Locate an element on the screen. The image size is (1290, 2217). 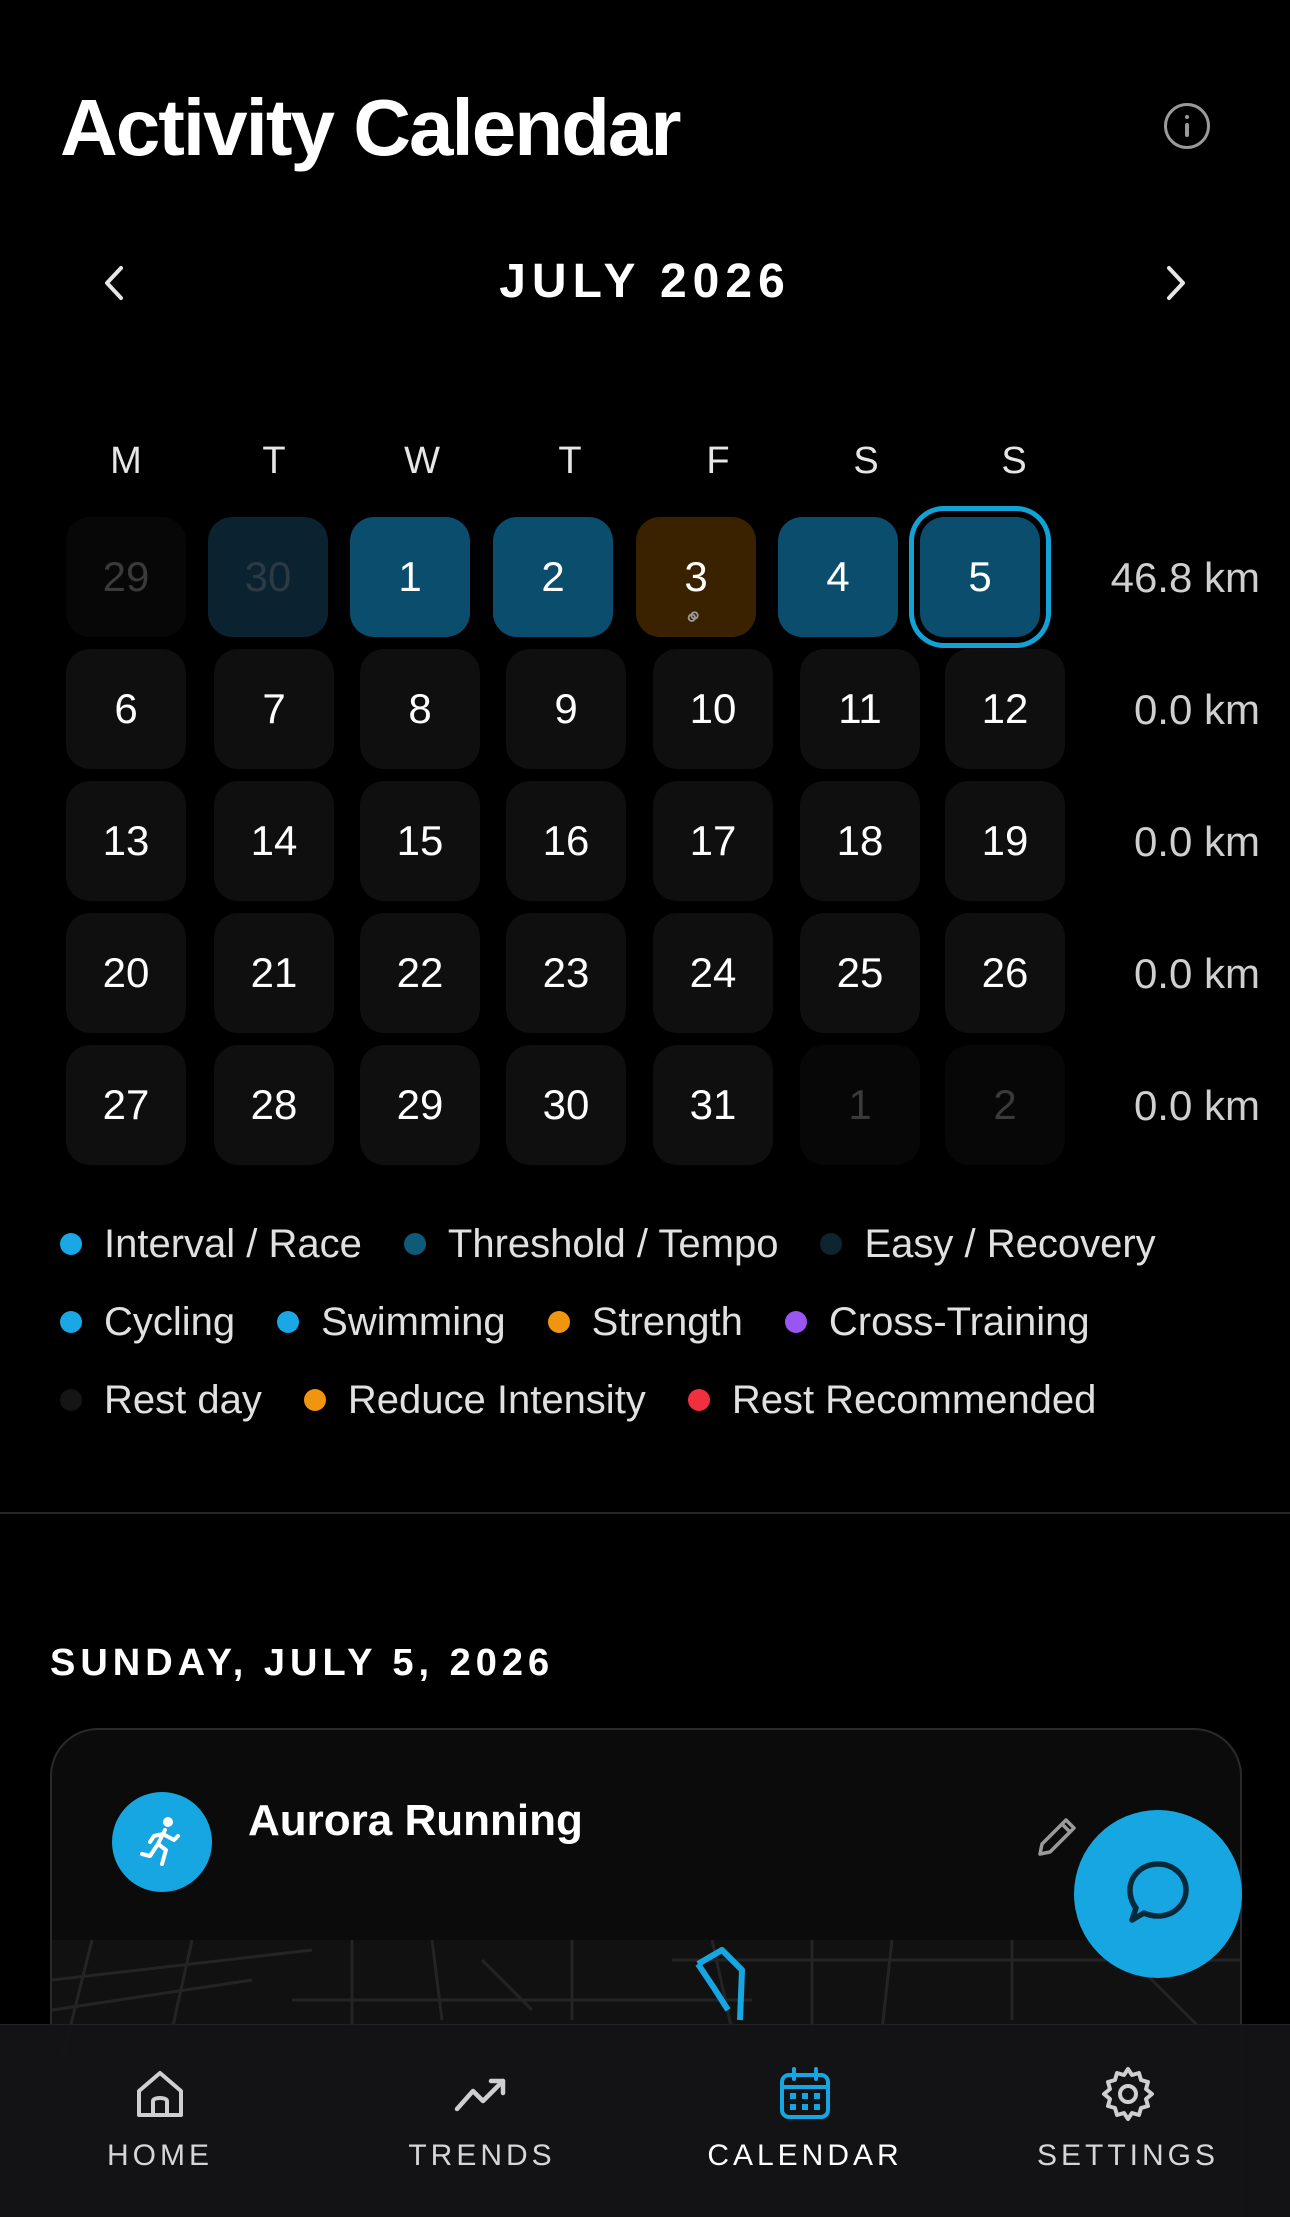
calendar-day: 20 is located at coordinates (126, 973).